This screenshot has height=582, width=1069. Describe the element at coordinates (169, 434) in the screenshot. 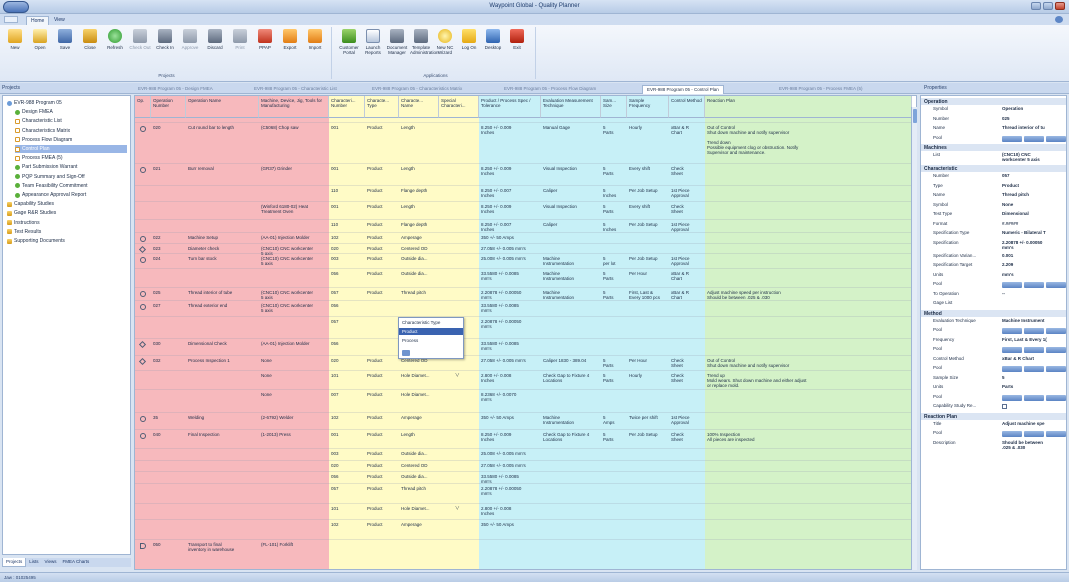

I see `cell-opnum: 040` at that location.